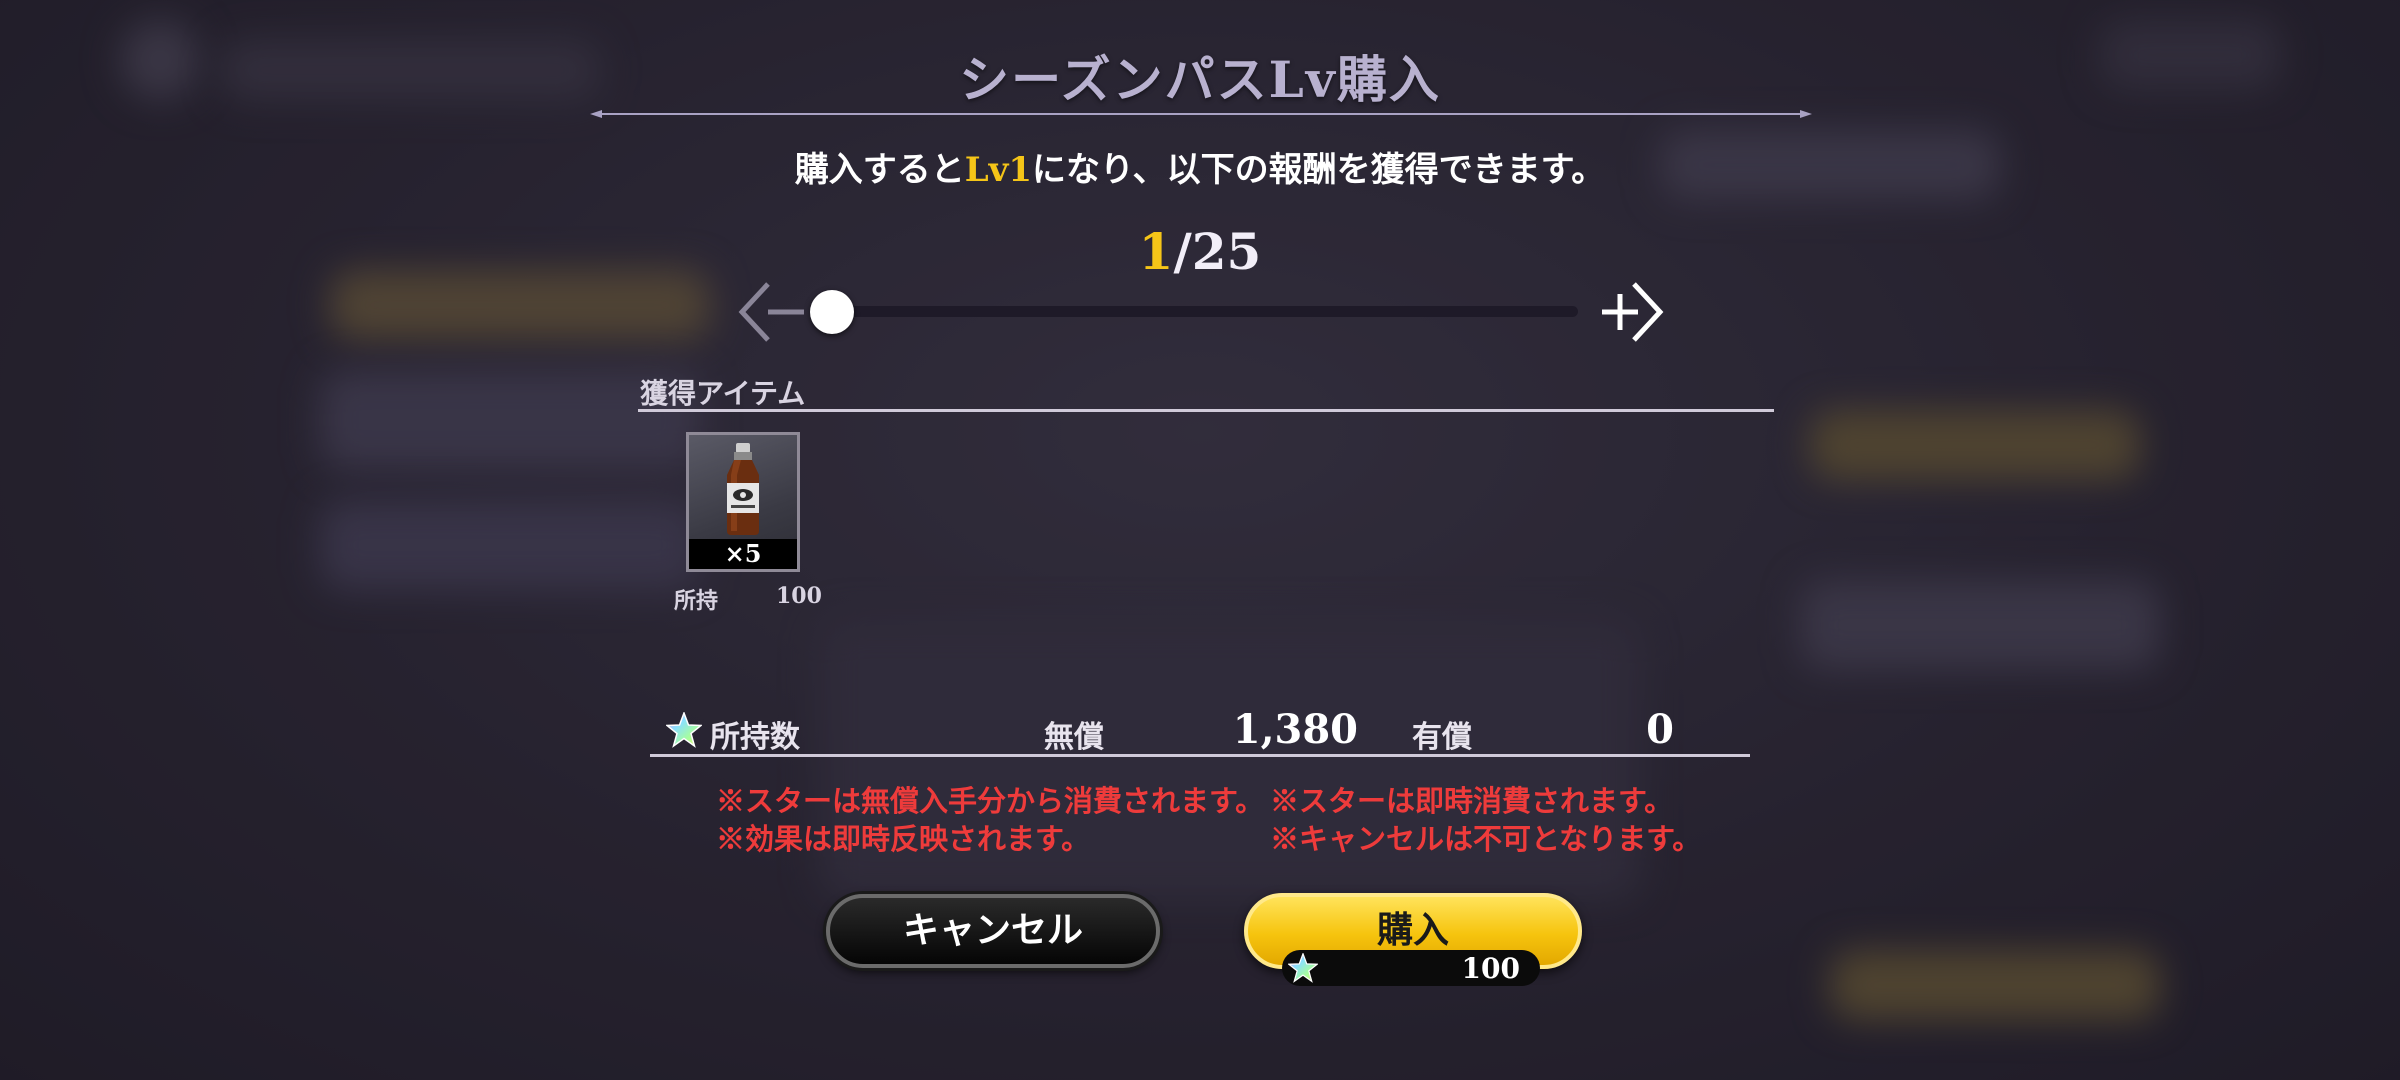 This screenshot has width=2400, height=1080. I want to click on note-instant-consume: ※スターは即時消費されます。, so click(1472, 801).